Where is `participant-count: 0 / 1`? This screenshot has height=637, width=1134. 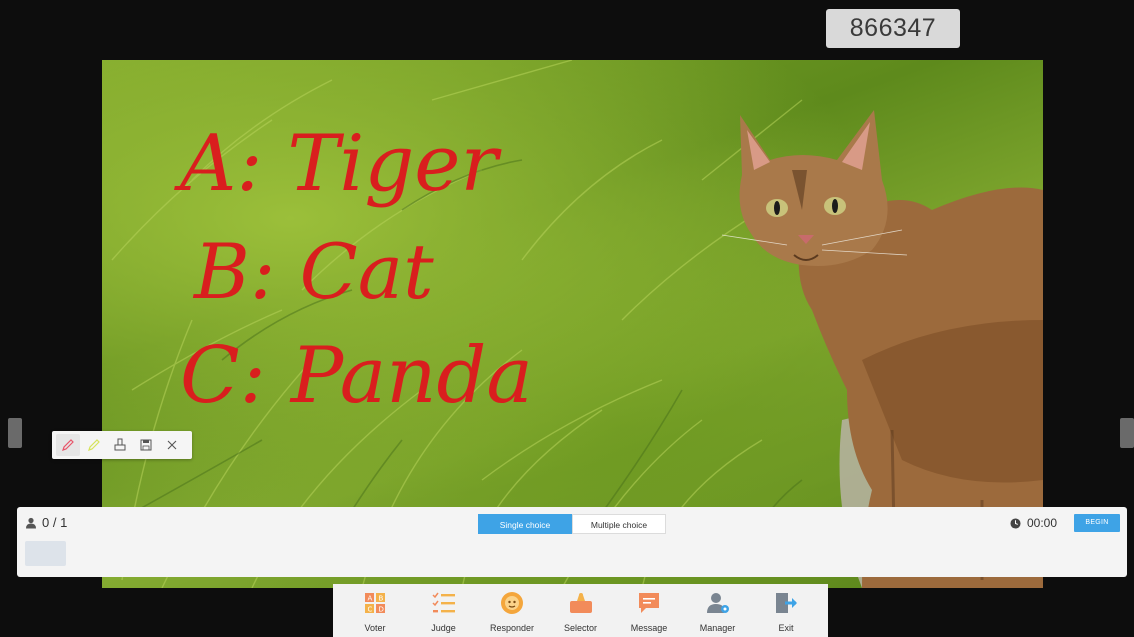 participant-count: 0 / 1 is located at coordinates (46, 522).